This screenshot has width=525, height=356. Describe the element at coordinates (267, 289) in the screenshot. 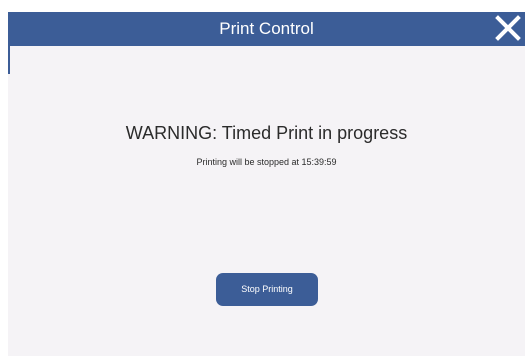

I see `stop-printing-button: Stop Printing` at that location.